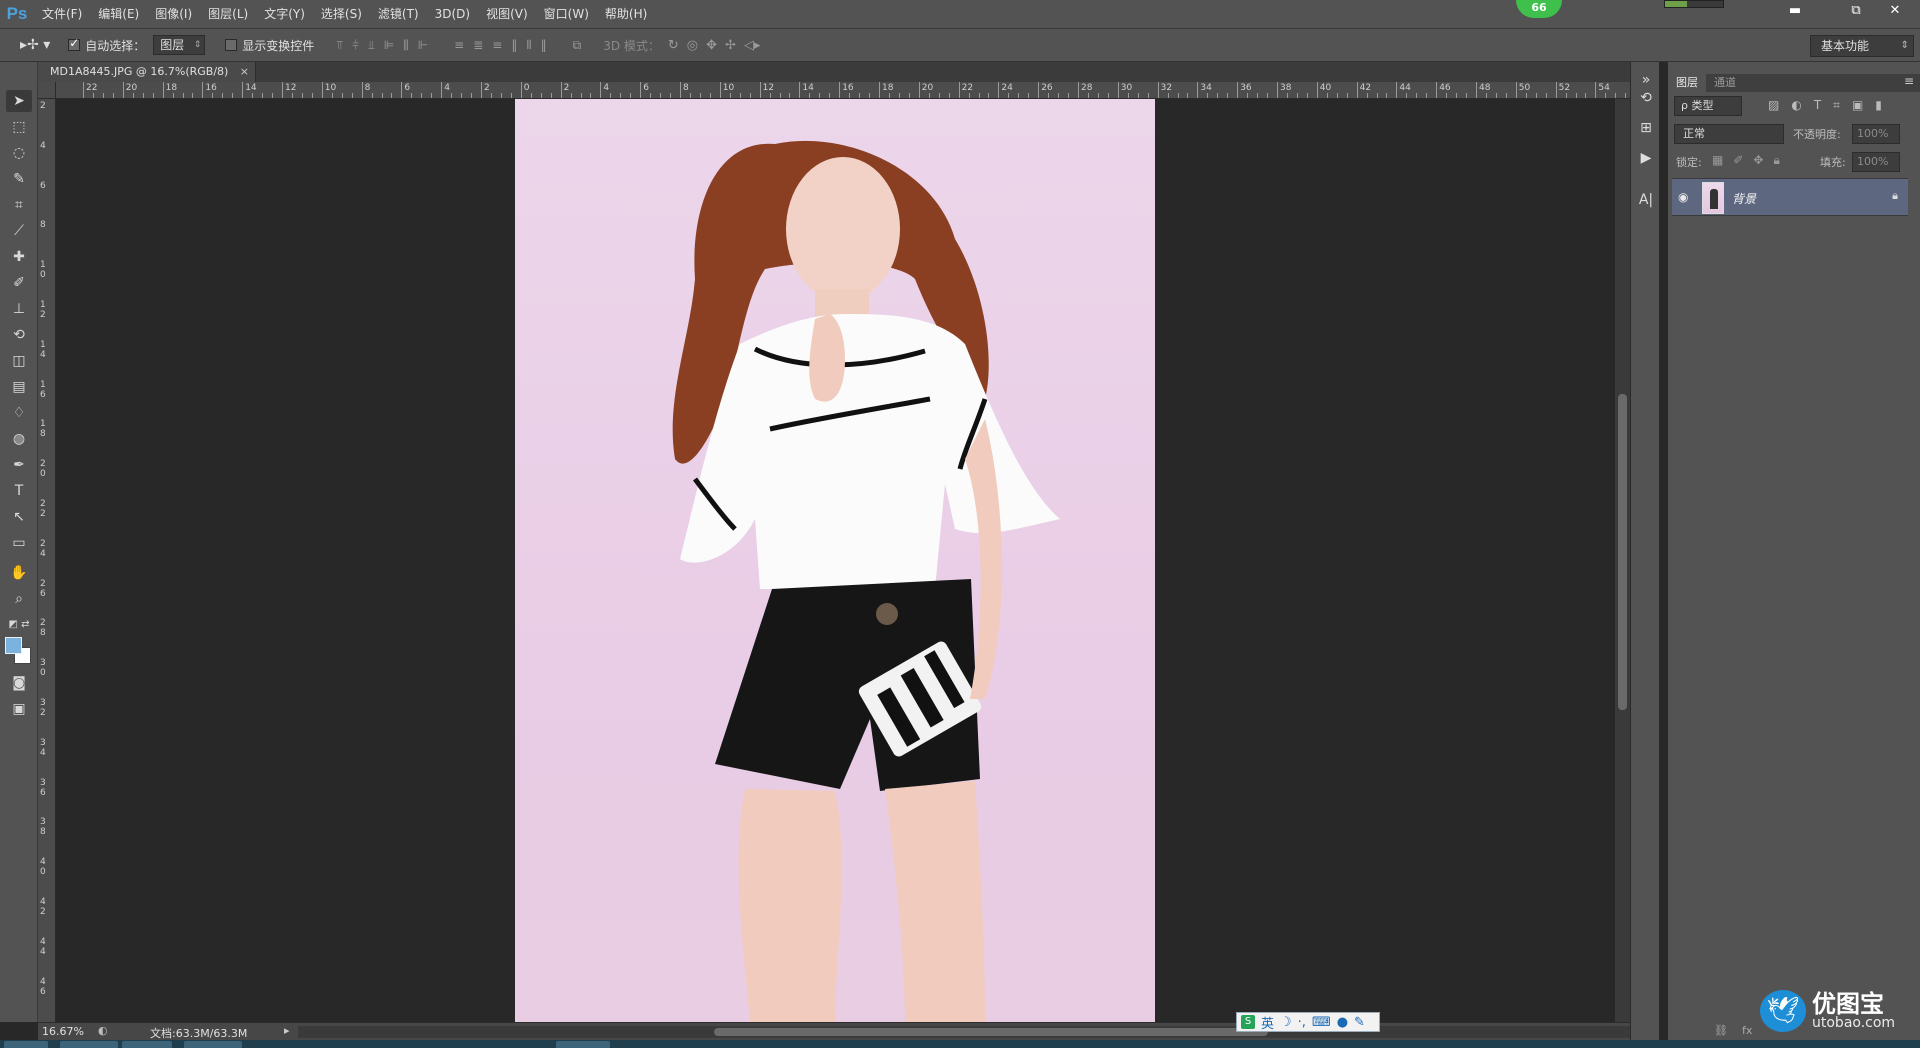 The width and height of the screenshot is (1920, 1048). What do you see at coordinates (566, 14) in the screenshot?
I see `menu-window: 窗口(W)` at bounding box center [566, 14].